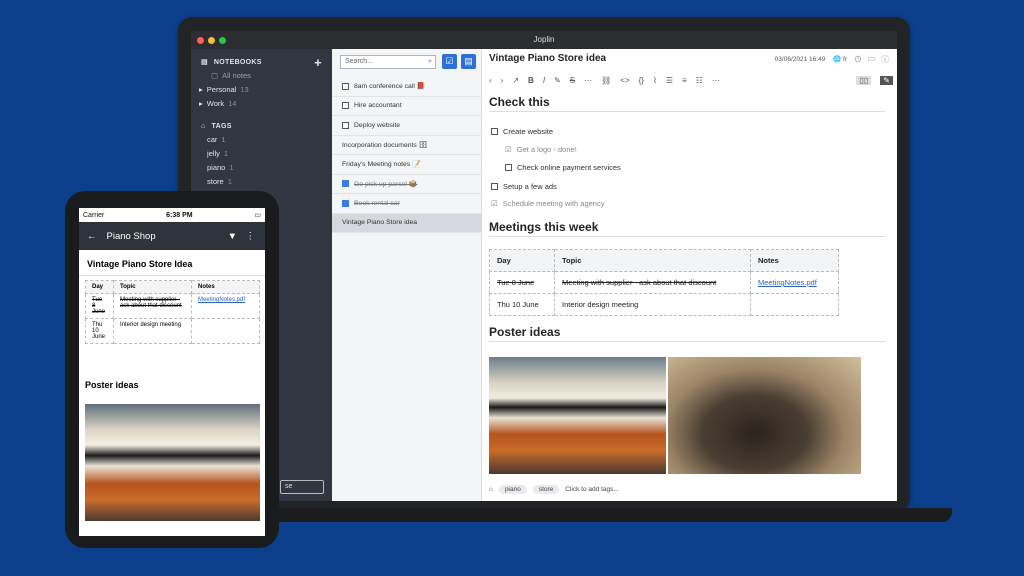 The width and height of the screenshot is (1024, 576). What do you see at coordinates (857, 59) in the screenshot?
I see `alarm-icon: ◷` at bounding box center [857, 59].